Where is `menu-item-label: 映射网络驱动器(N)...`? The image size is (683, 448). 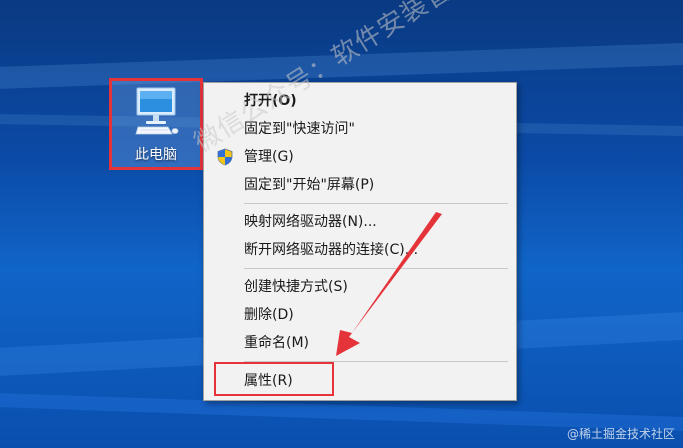 menu-item-label: 映射网络驱动器(N)... is located at coordinates (310, 222).